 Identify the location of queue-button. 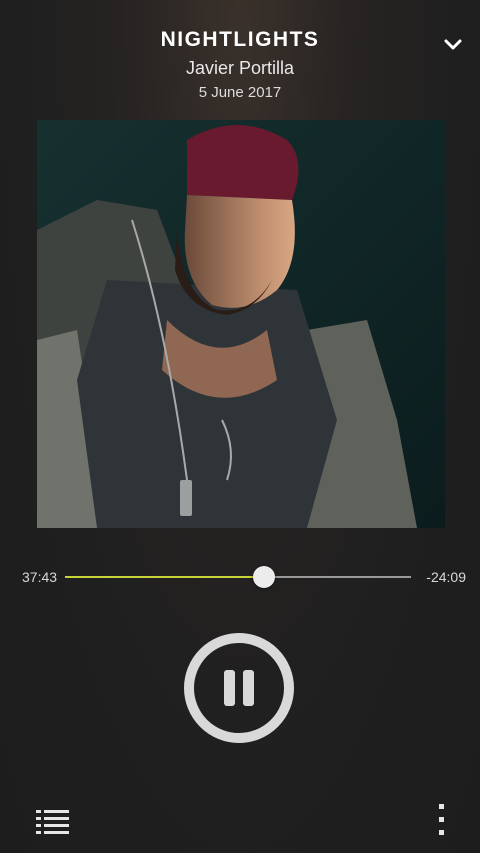
(53, 822).